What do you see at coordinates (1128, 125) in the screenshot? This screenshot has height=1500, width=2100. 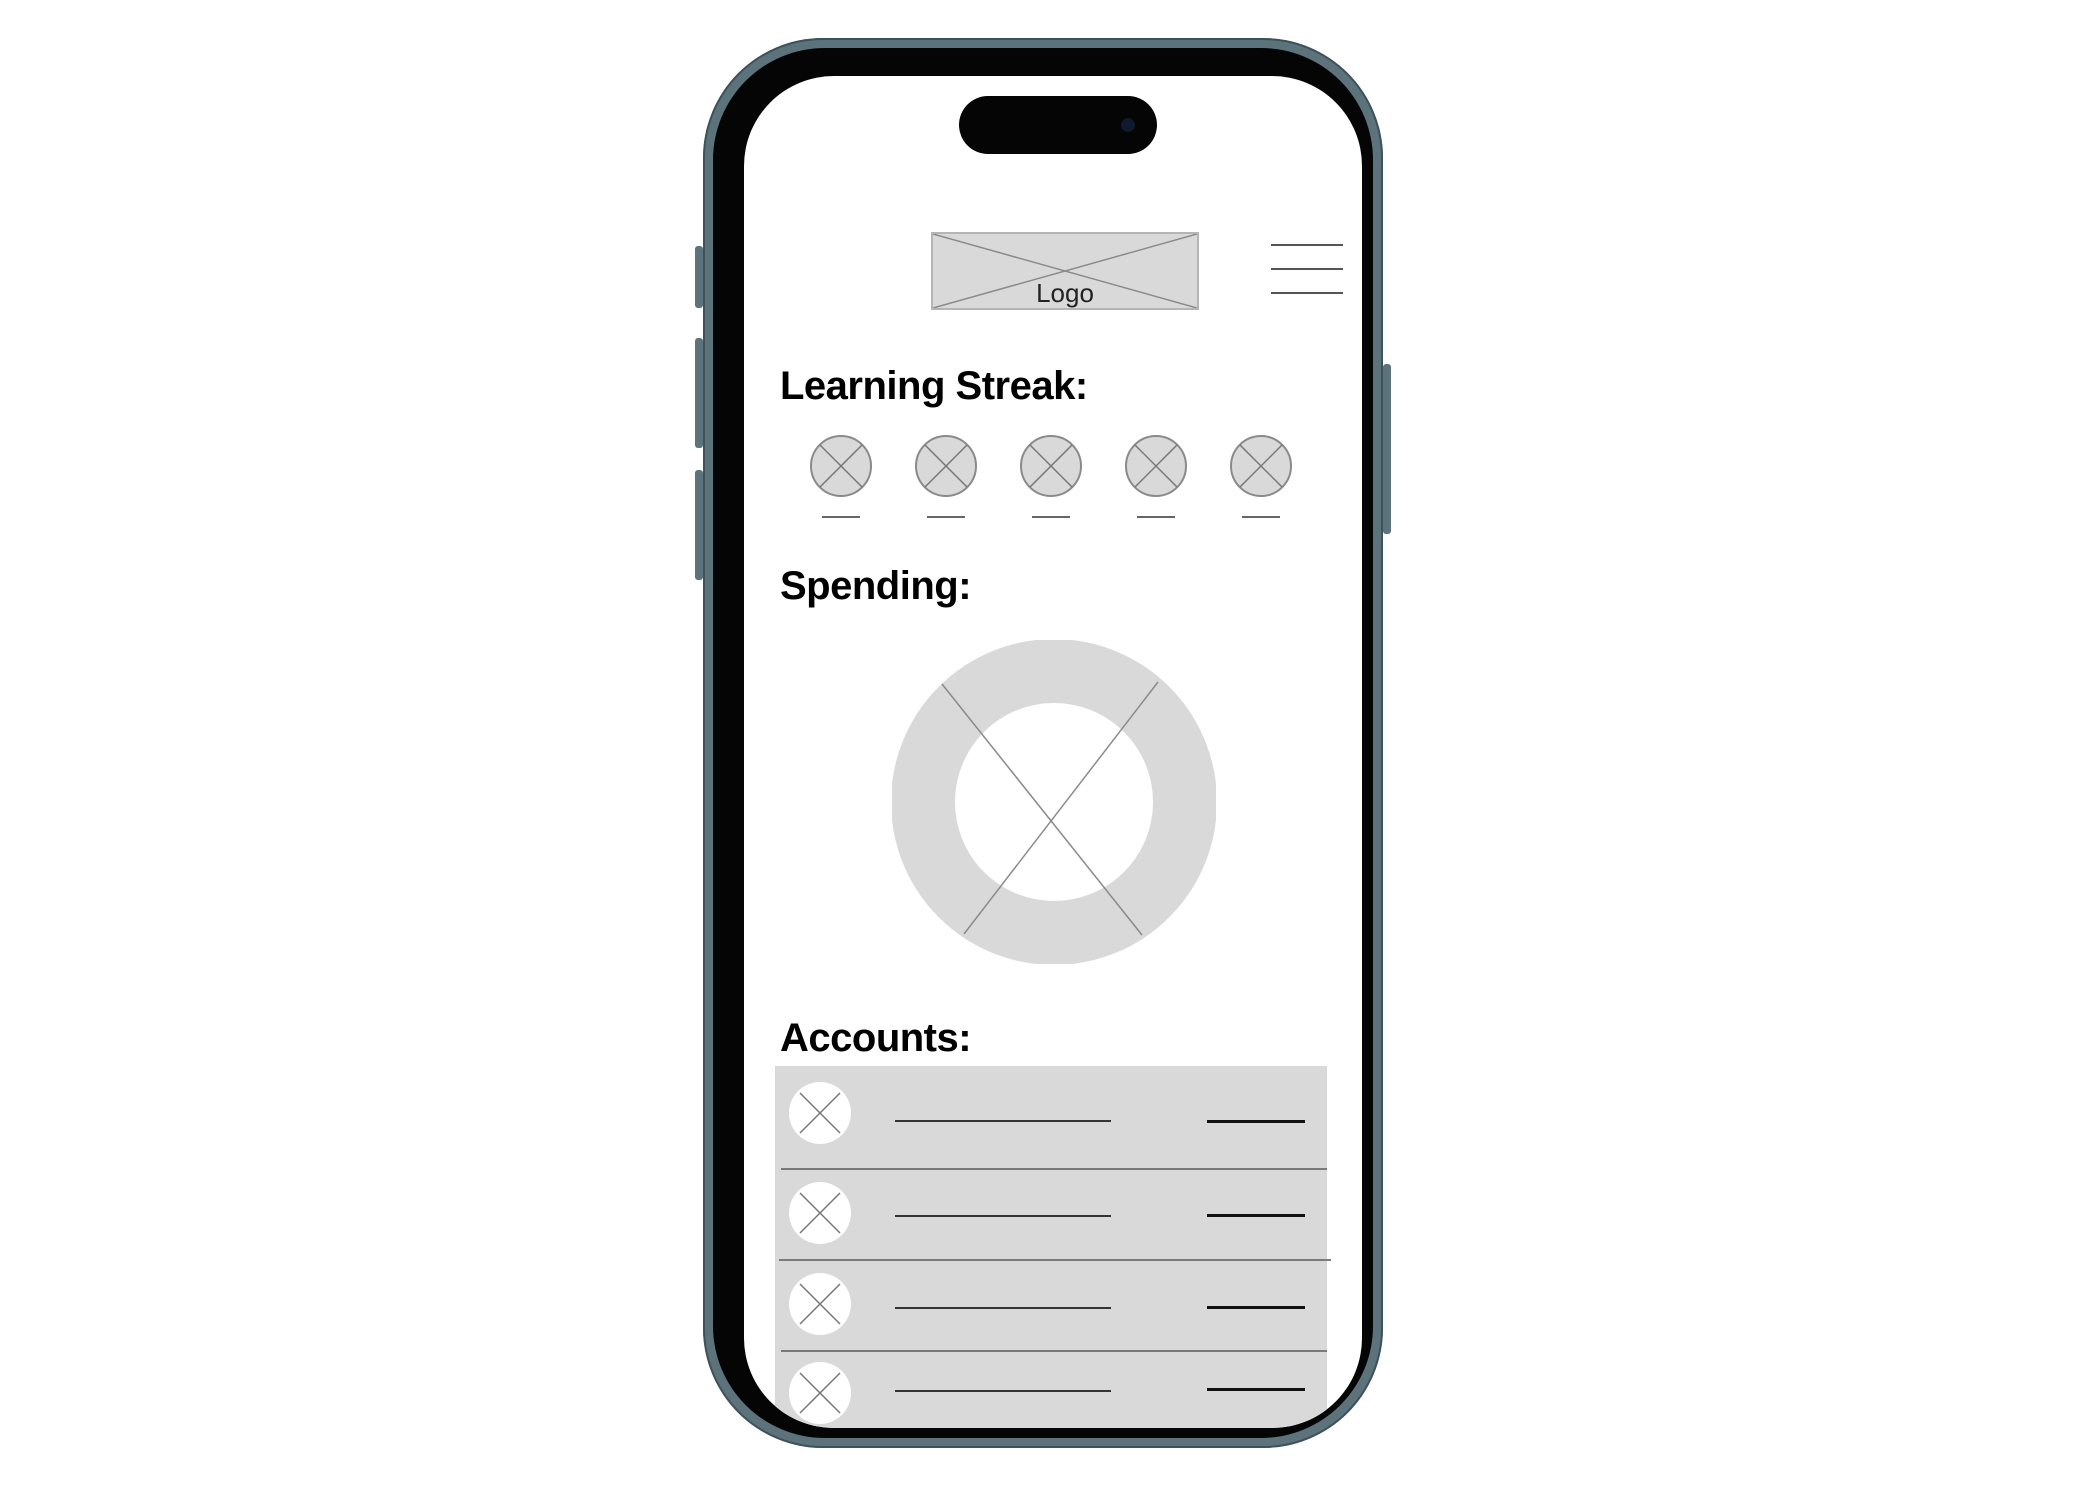 I see `camera-icon` at bounding box center [1128, 125].